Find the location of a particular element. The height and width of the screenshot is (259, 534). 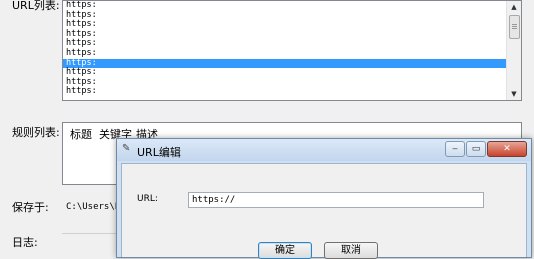

rules-list-label: 规则列表: is located at coordinates (36, 132).